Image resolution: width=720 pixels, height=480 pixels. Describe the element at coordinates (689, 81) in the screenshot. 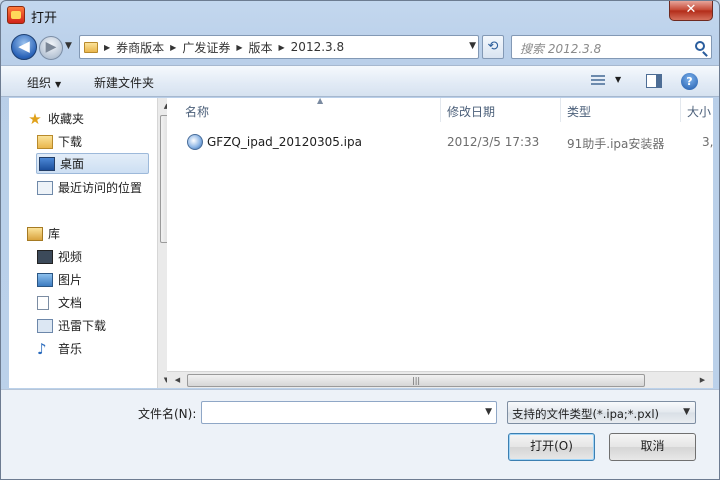

I see `help-icon: ?` at that location.